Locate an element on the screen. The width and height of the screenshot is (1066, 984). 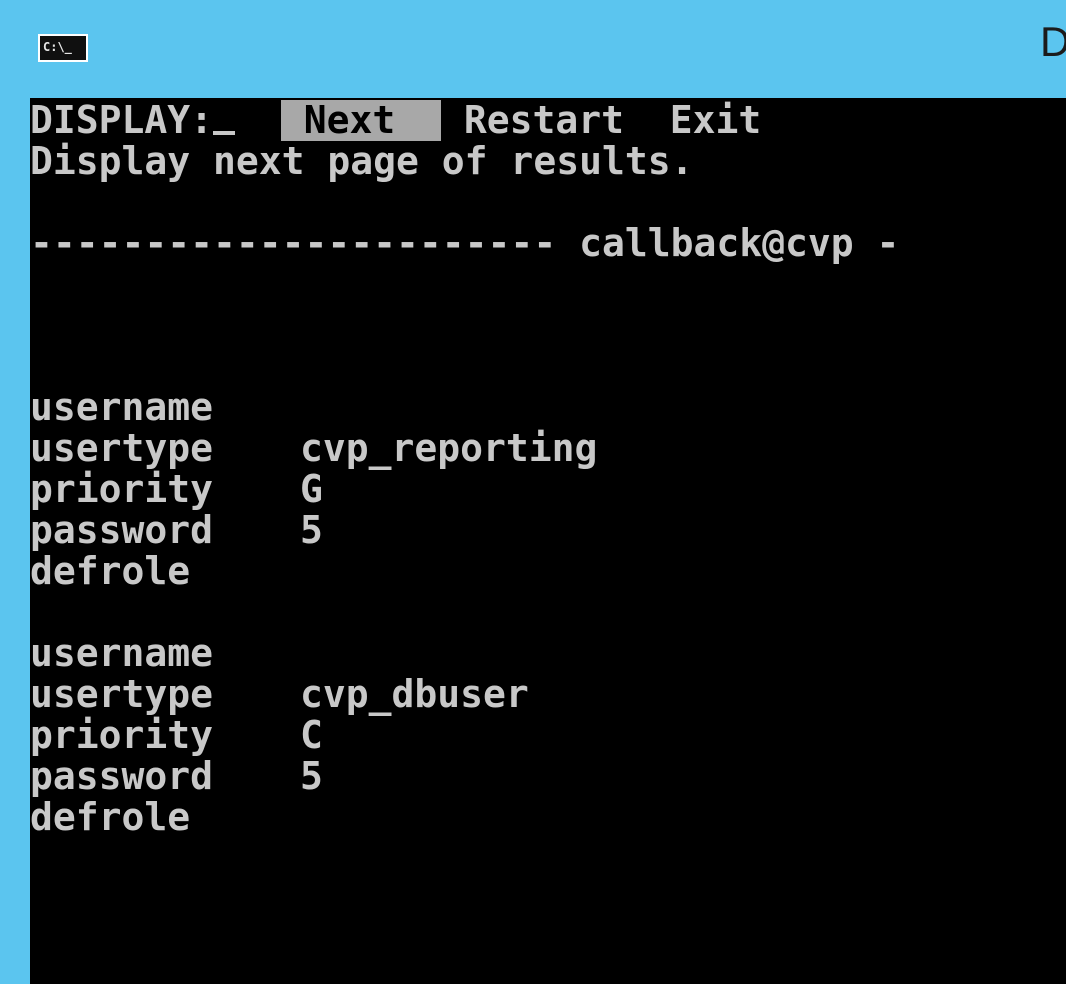
window-title: D is located at coordinates (1053, 41).